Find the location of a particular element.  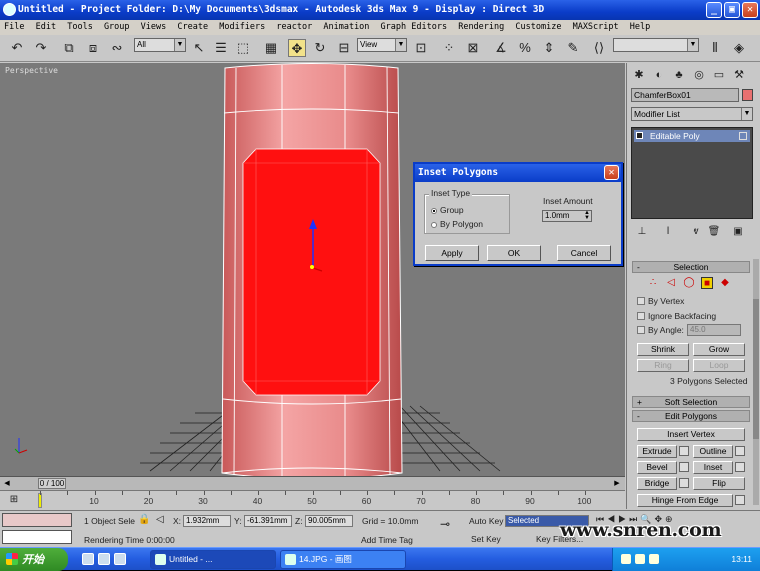

tray-icon is located at coordinates (654, 559).